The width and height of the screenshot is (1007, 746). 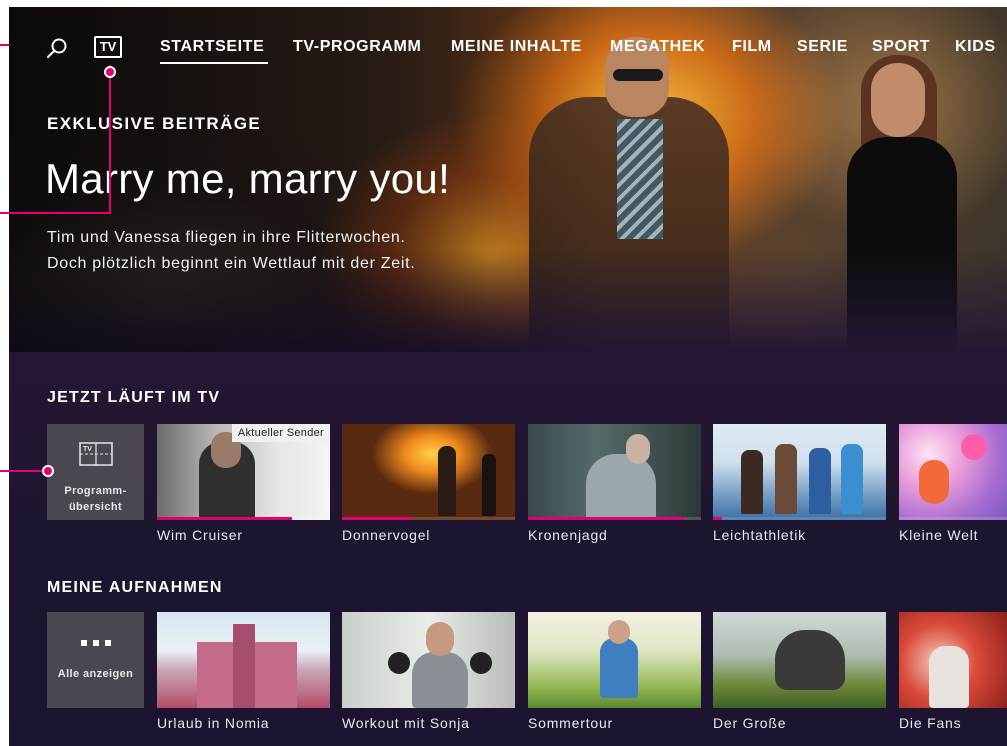 What do you see at coordinates (95, 507) in the screenshot?
I see `program-guide-label: übersicht` at bounding box center [95, 507].